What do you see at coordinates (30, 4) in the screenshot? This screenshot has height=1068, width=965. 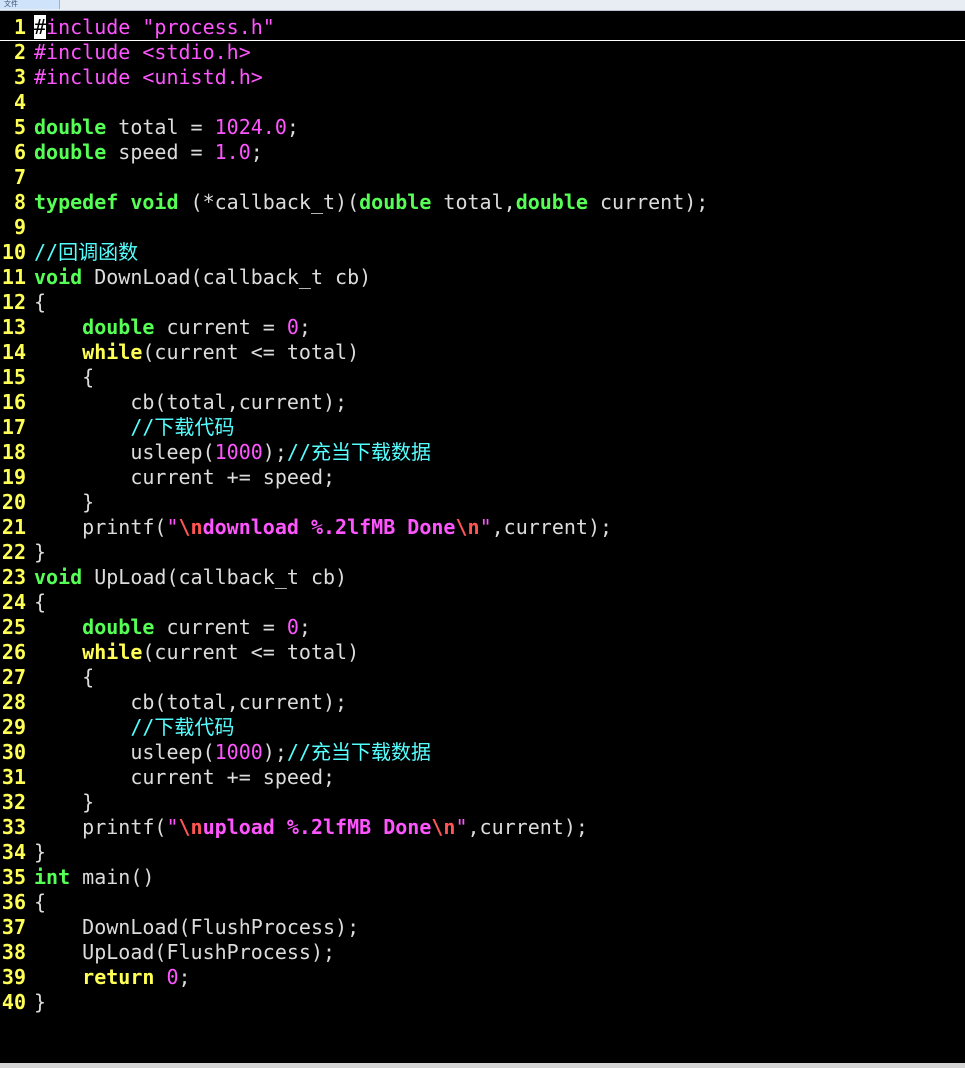 I see `file-tab: 文件` at bounding box center [30, 4].